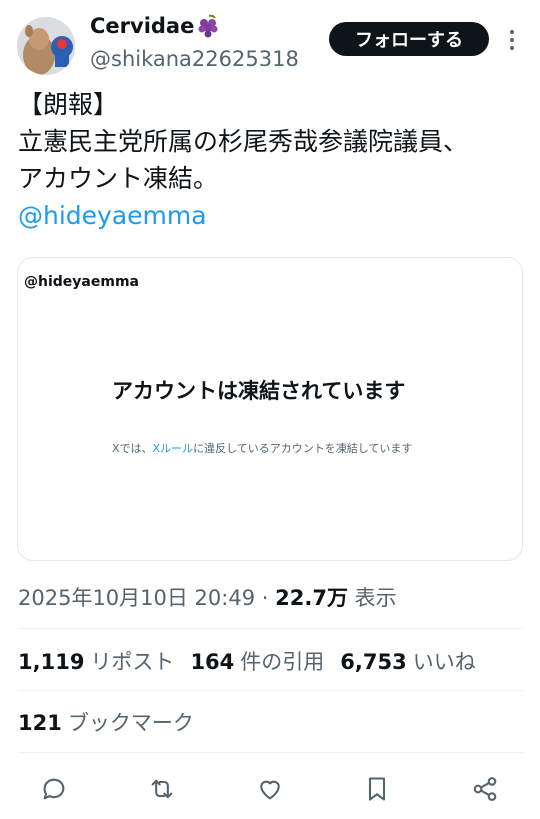 The image size is (540, 819). Describe the element at coordinates (162, 789) in the screenshot. I see `repost-icon` at that location.